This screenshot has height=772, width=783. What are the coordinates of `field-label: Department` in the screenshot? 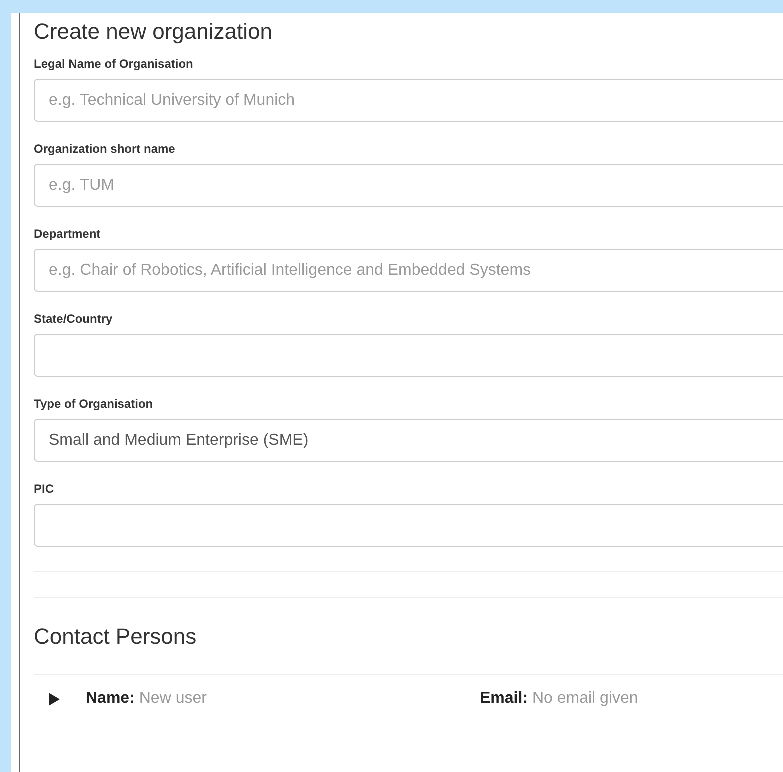 It's located at (68, 234).